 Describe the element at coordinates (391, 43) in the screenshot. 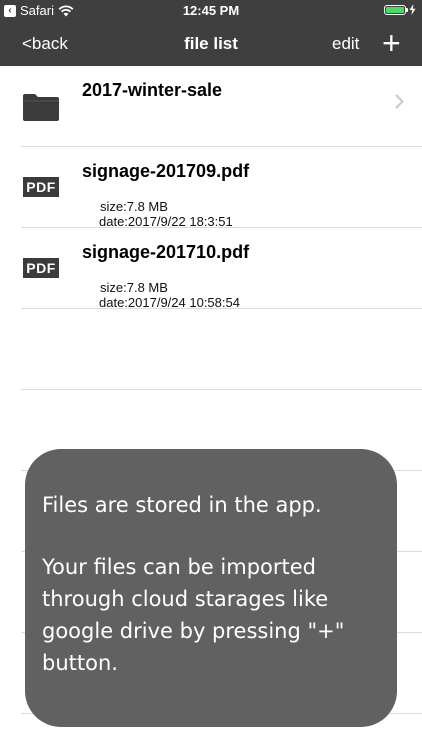

I see `add-button: +` at that location.